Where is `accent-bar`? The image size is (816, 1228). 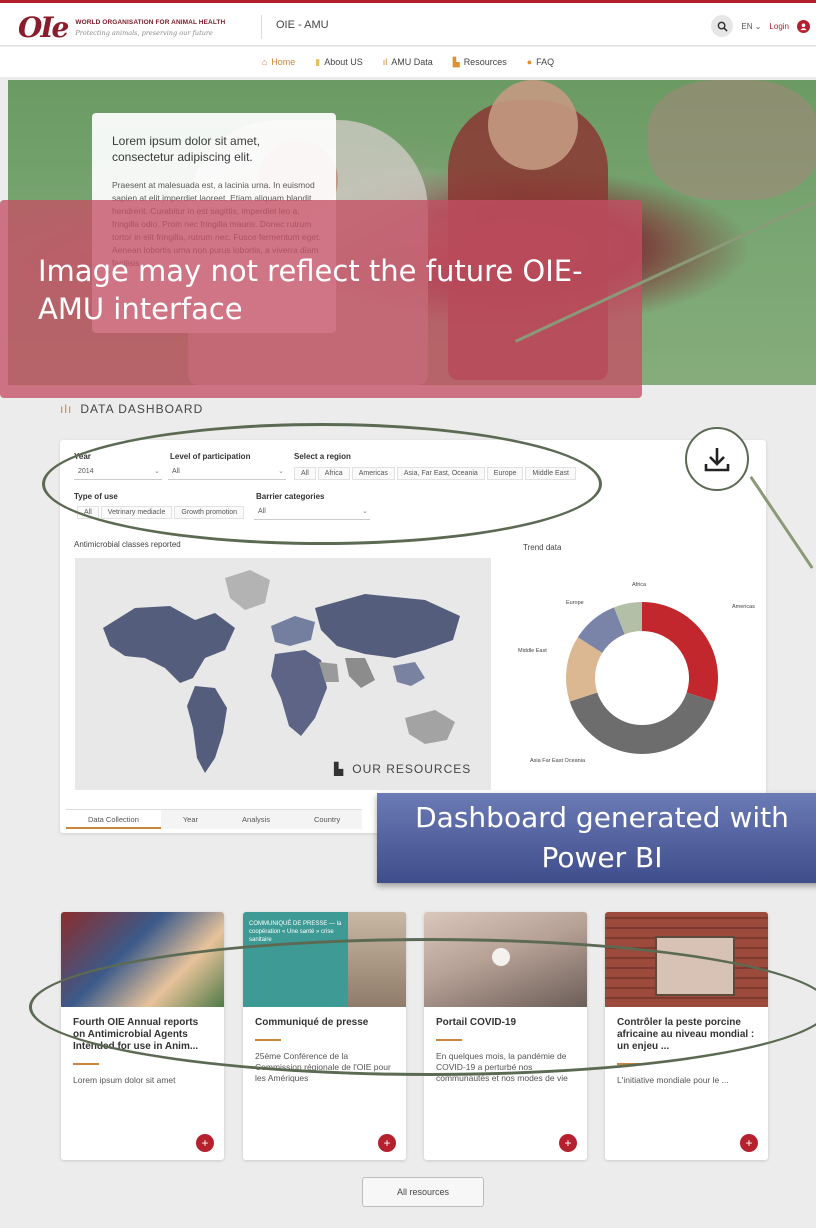 accent-bar is located at coordinates (86, 1064).